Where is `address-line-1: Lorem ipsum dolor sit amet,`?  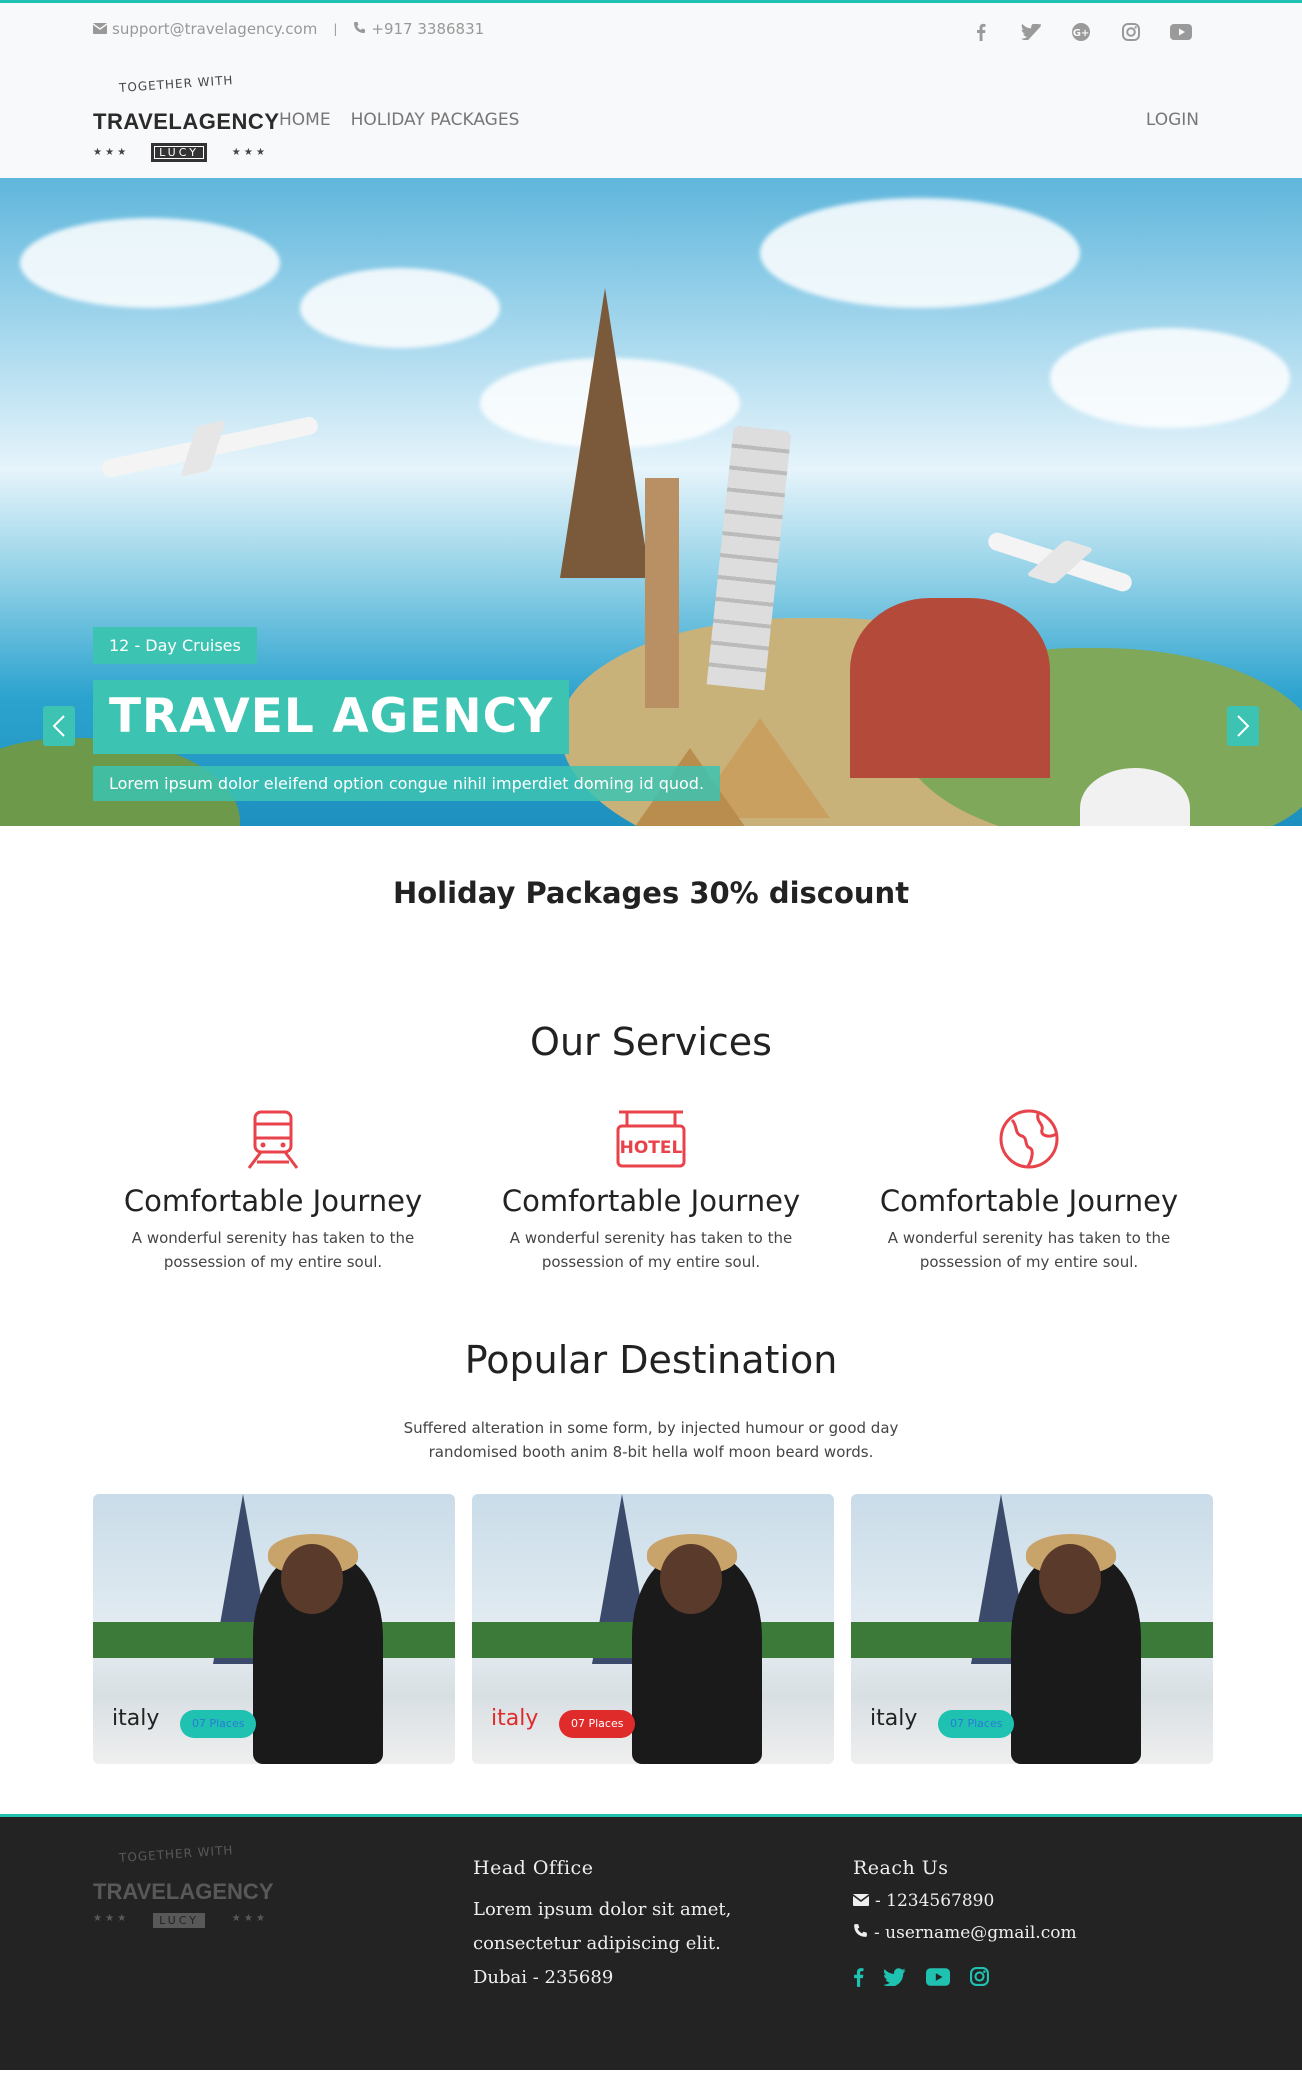
address-line-1: Lorem ipsum dolor sit amet, is located at coordinates (602, 1909).